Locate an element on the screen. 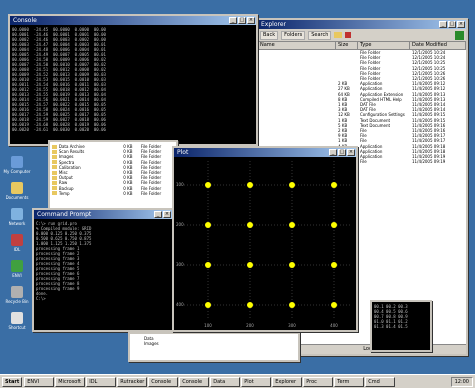 This screenshot has height=388, width=475. desktop-icon-label: ENVI is located at coordinates (17, 275).